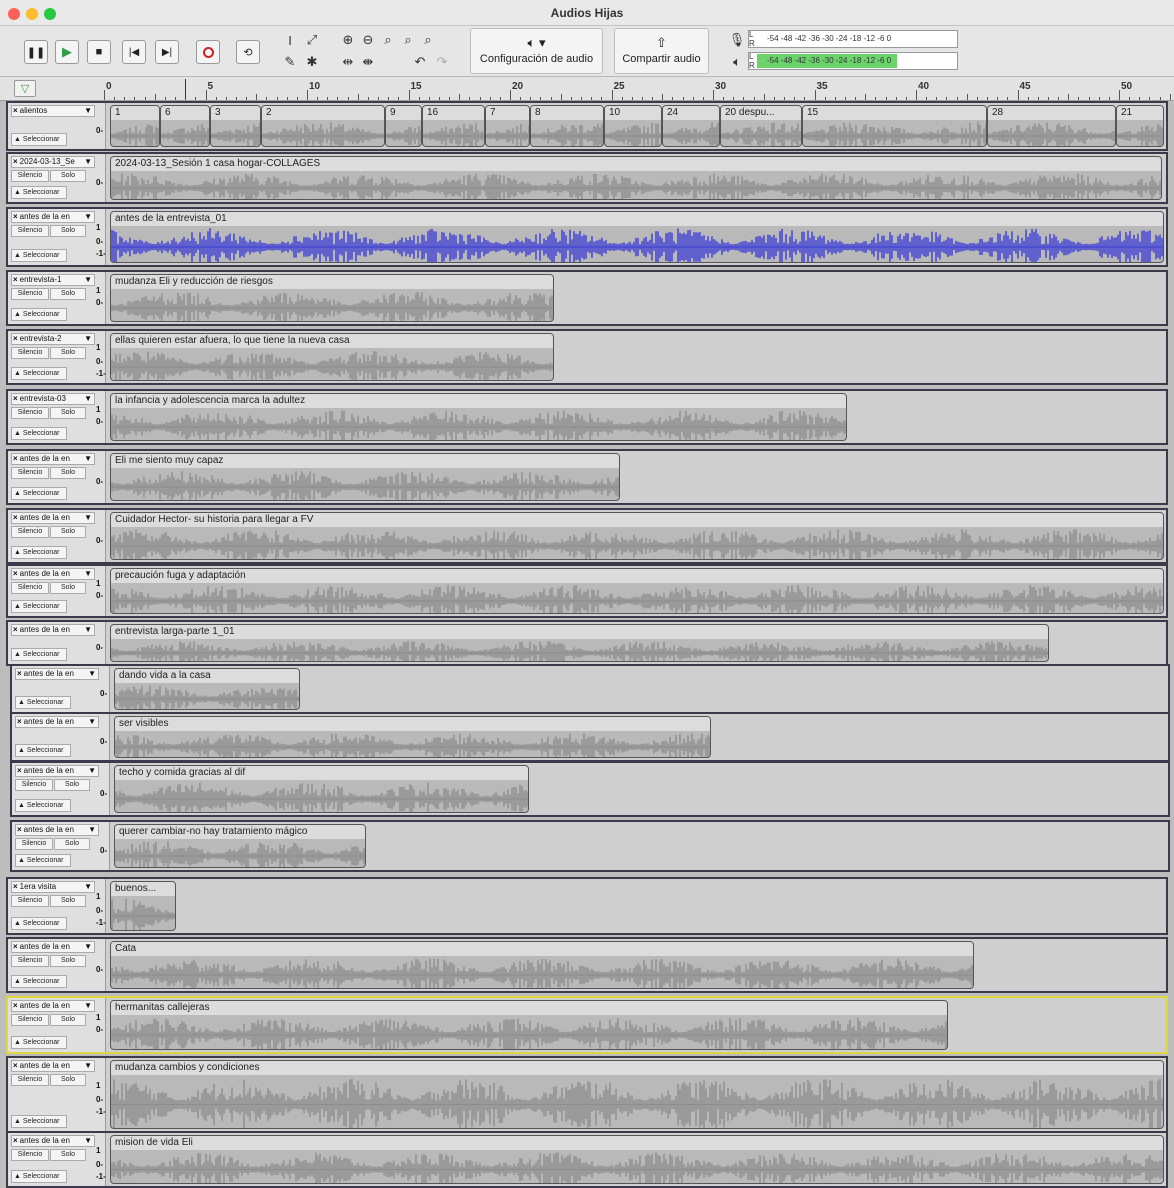  I want to click on track-control-panel: × entrevista-2 ▼ Silencio Solo ▲ Seleccionar, so click(57, 357).